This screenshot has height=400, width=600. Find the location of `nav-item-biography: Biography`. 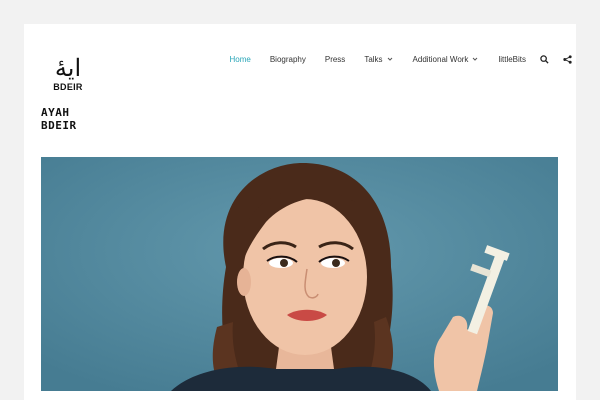

nav-item-biography: Biography is located at coordinates (288, 59).